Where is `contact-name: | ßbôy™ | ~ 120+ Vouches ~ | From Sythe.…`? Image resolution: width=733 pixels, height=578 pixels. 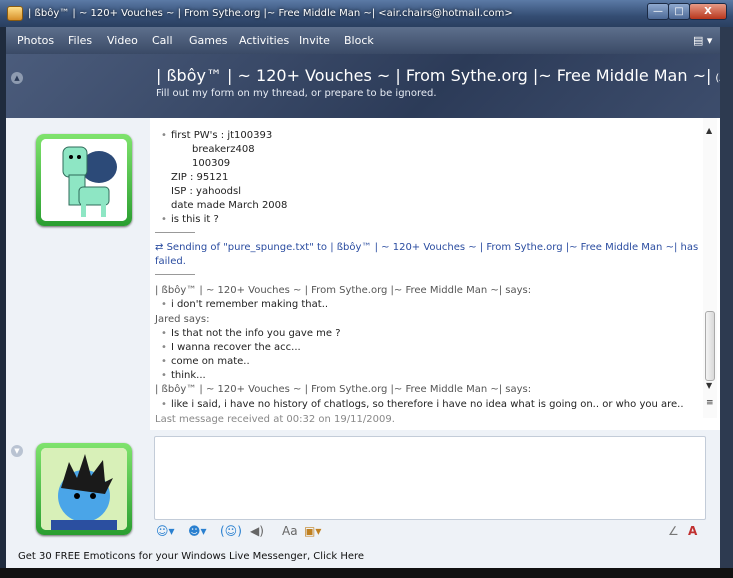
contact-name: | ßbôy™ | ~ 120+ Vouches ~ | From Sythe.… is located at coordinates (444, 75).